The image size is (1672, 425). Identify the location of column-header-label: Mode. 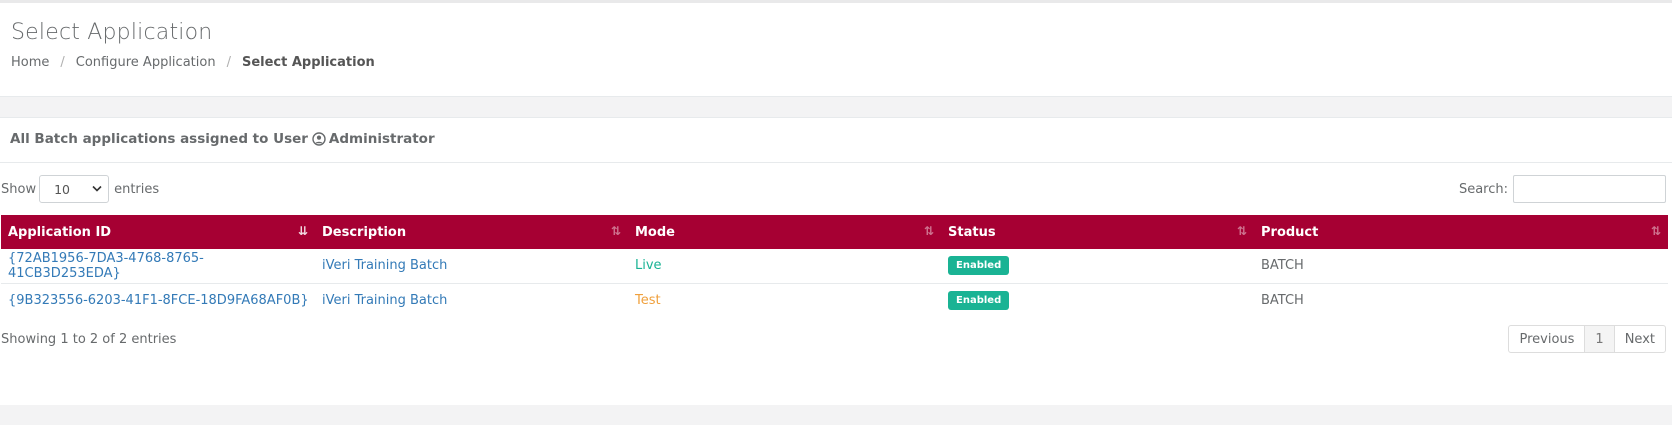
(655, 232).